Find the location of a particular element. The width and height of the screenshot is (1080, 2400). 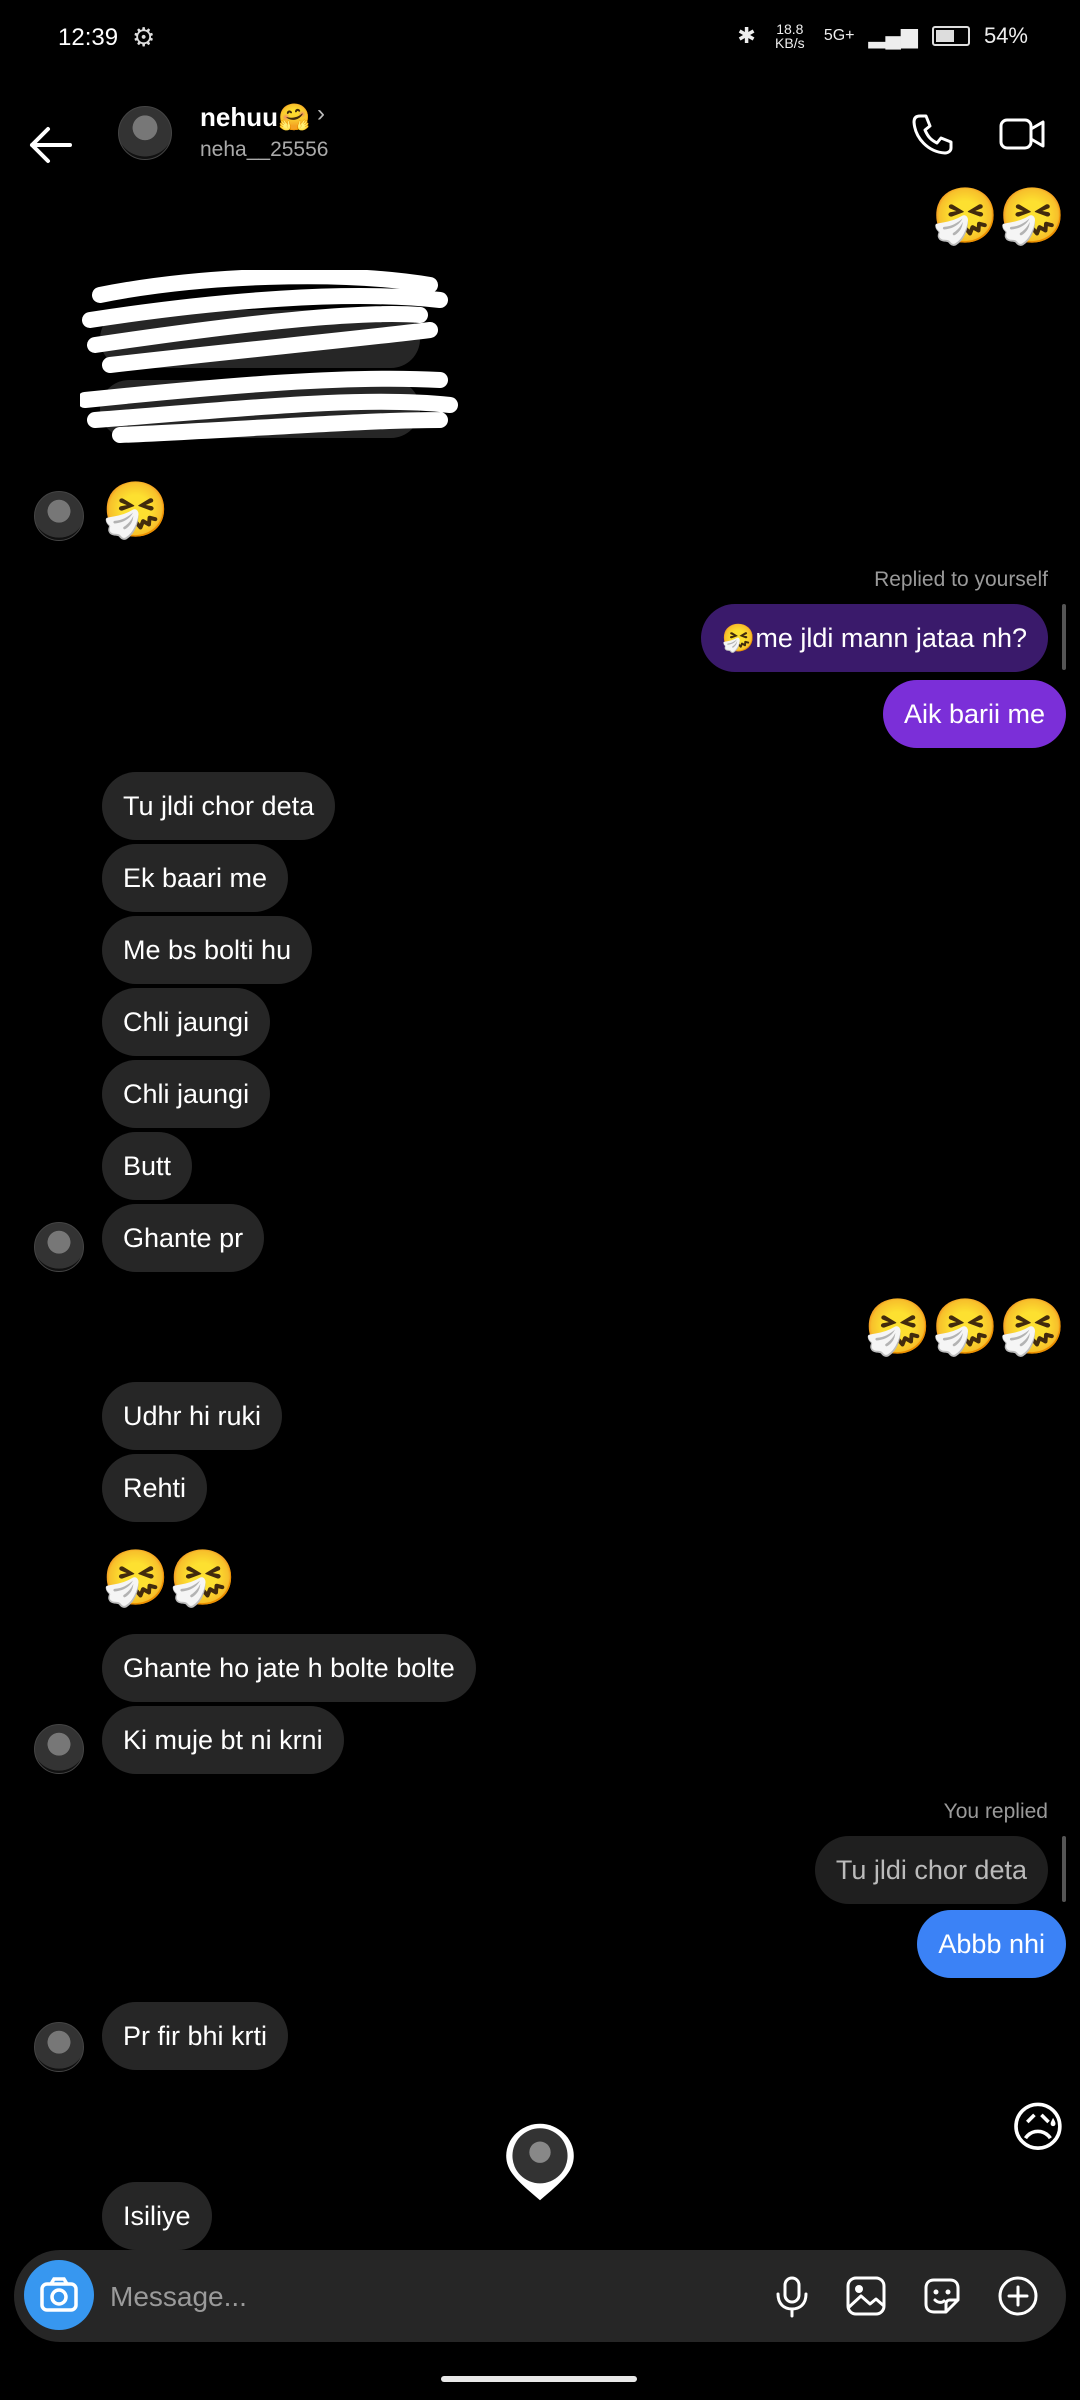

outgoing-emoji-message: 🤧🤧🤧 is located at coordinates (965, 1327).